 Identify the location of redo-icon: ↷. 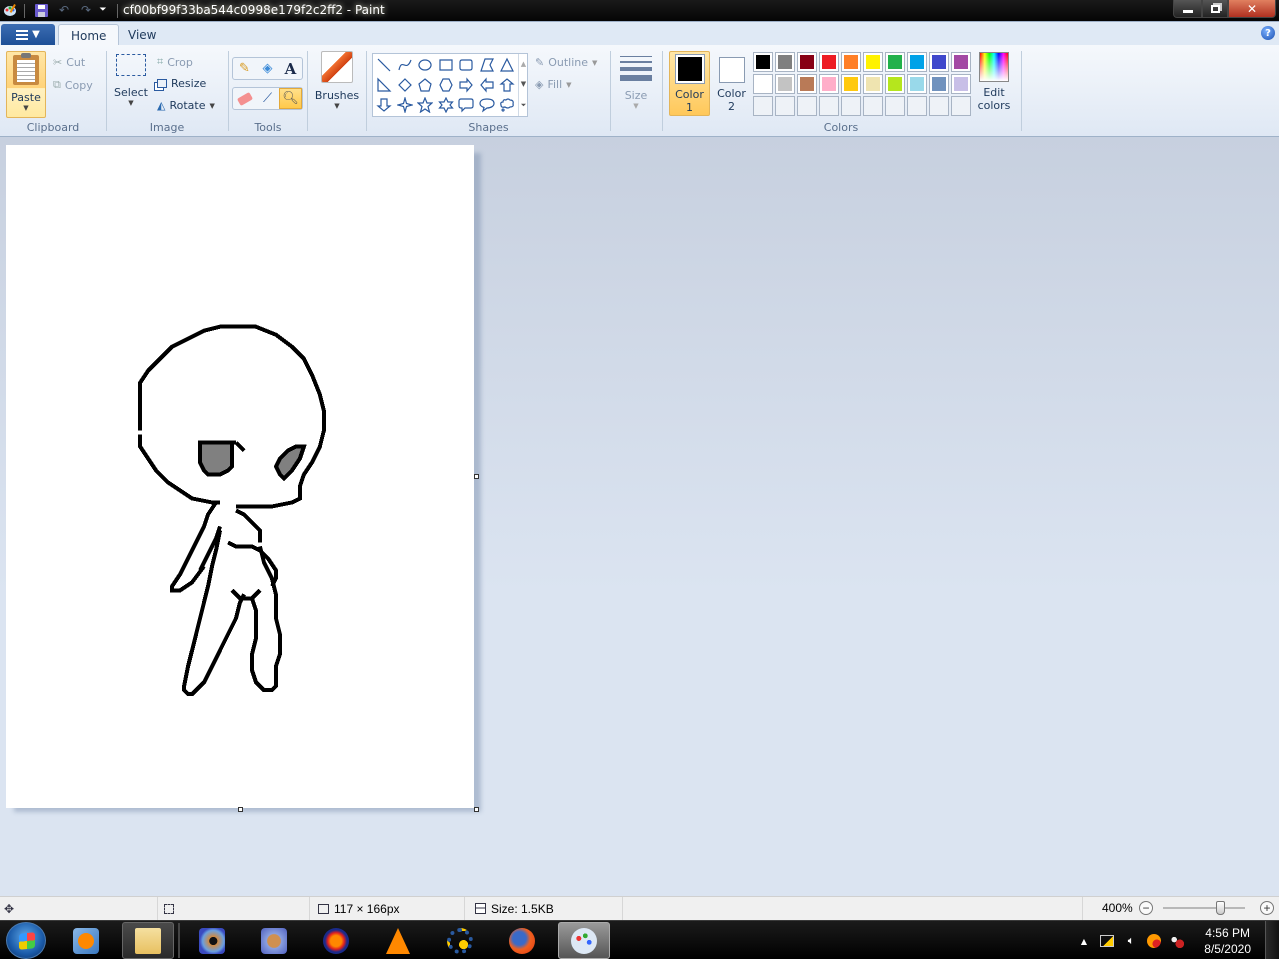
(86, 10).